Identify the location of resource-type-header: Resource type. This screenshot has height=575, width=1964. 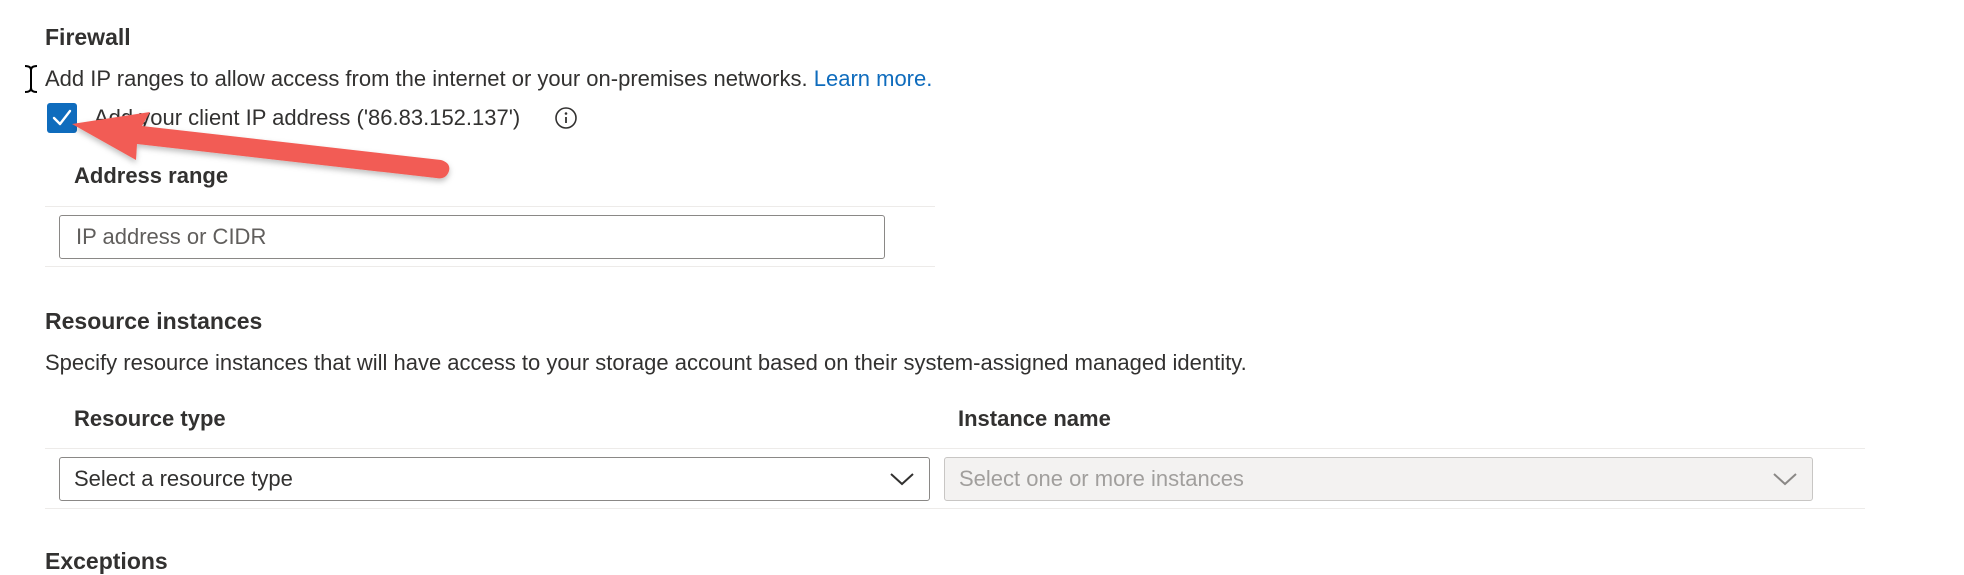
(150, 418).